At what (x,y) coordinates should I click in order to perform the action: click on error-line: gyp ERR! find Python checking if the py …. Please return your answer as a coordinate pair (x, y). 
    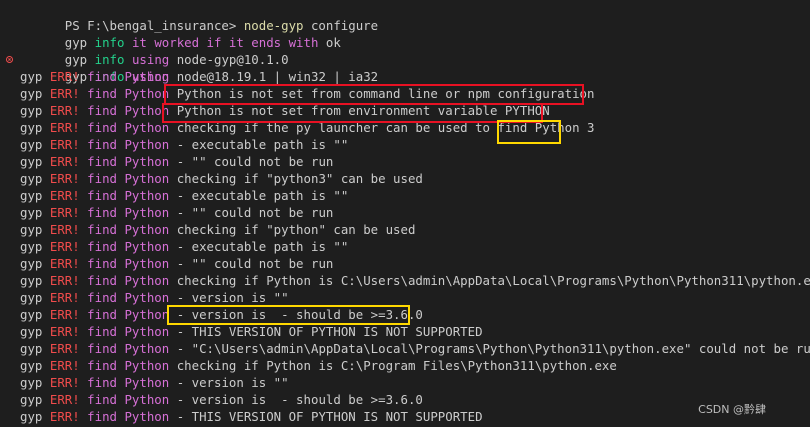
    Looking at the image, I should click on (405, 127).